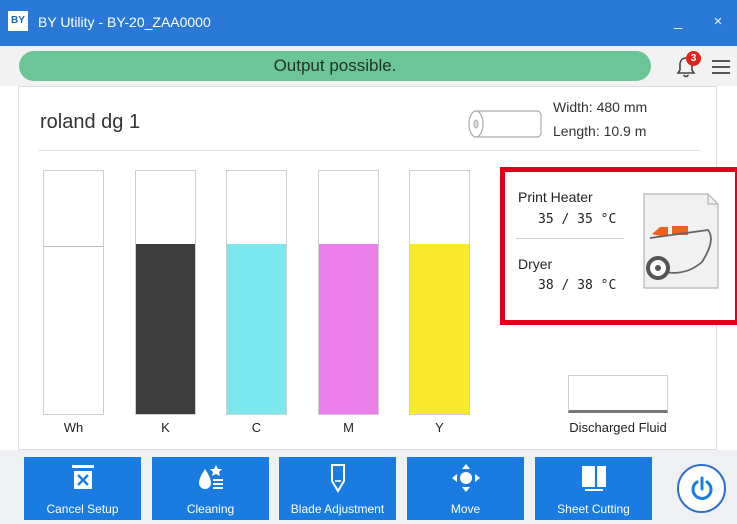  What do you see at coordinates (693, 58) in the screenshot?
I see `notification-badge: 3` at bounding box center [693, 58].